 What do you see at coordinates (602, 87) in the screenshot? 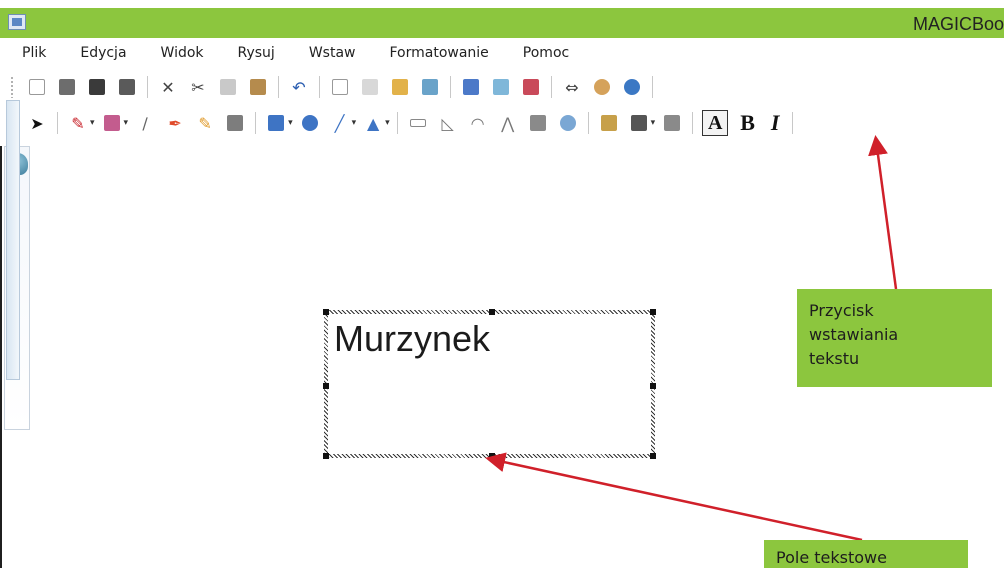
I see `hand-icon` at bounding box center [602, 87].